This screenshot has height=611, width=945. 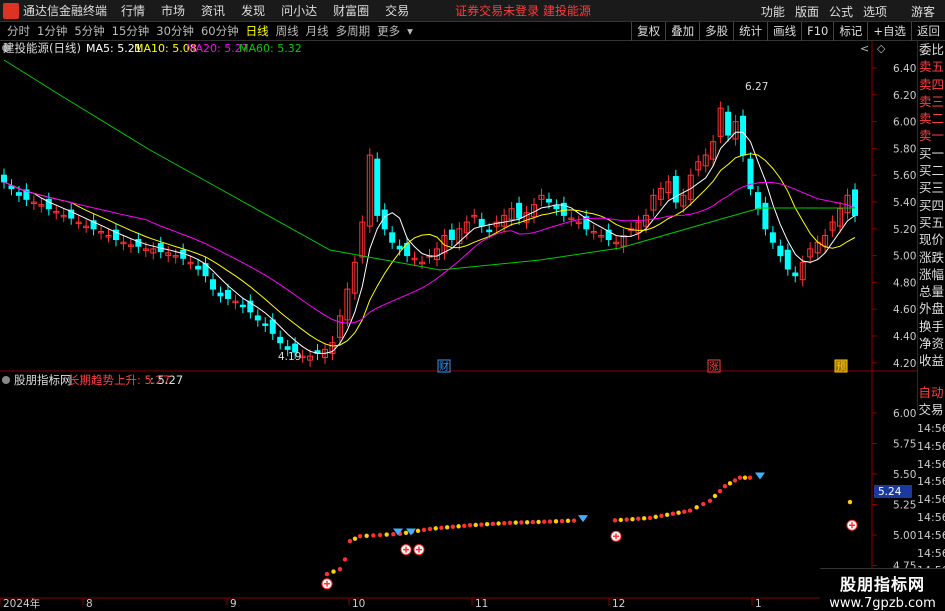 What do you see at coordinates (931, 392) in the screenshot?
I see `side-panel-bottom-item: 自动` at bounding box center [931, 392].